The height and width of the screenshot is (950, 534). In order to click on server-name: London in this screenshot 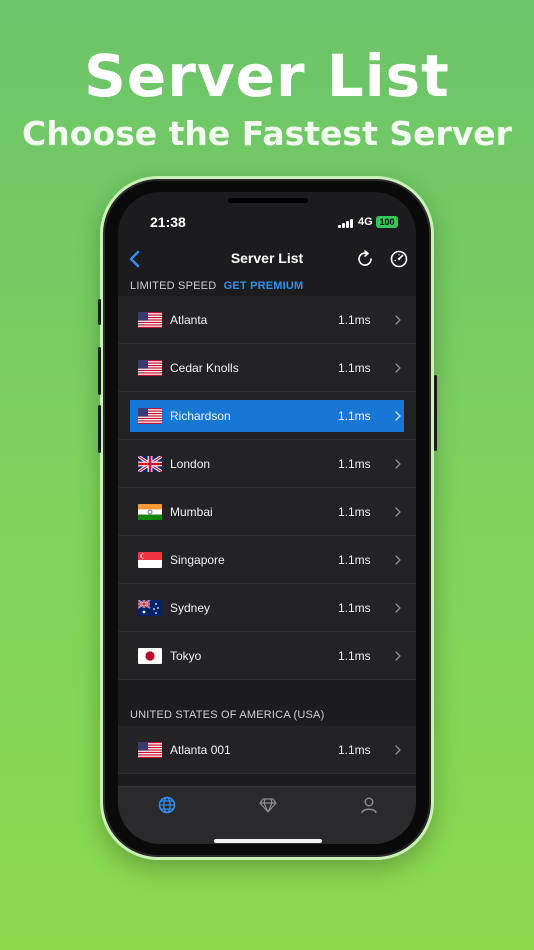, I will do `click(190, 464)`.